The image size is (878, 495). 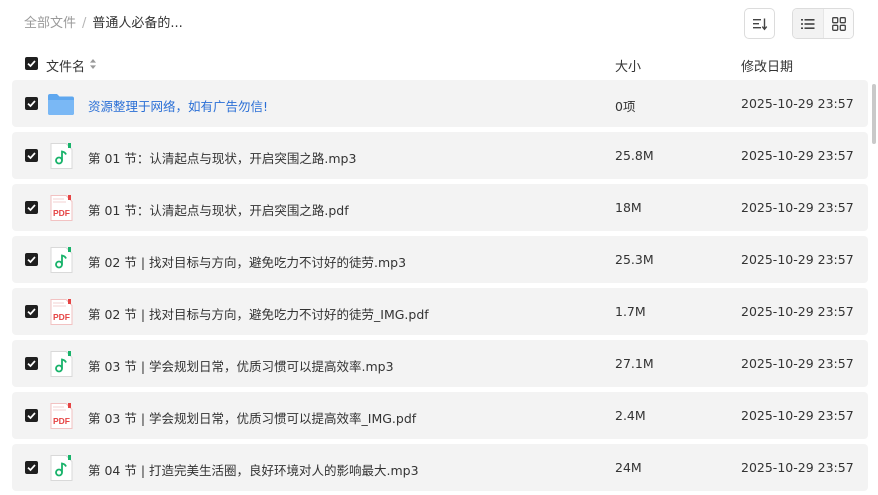 I want to click on grid-view-button, so click(x=838, y=23).